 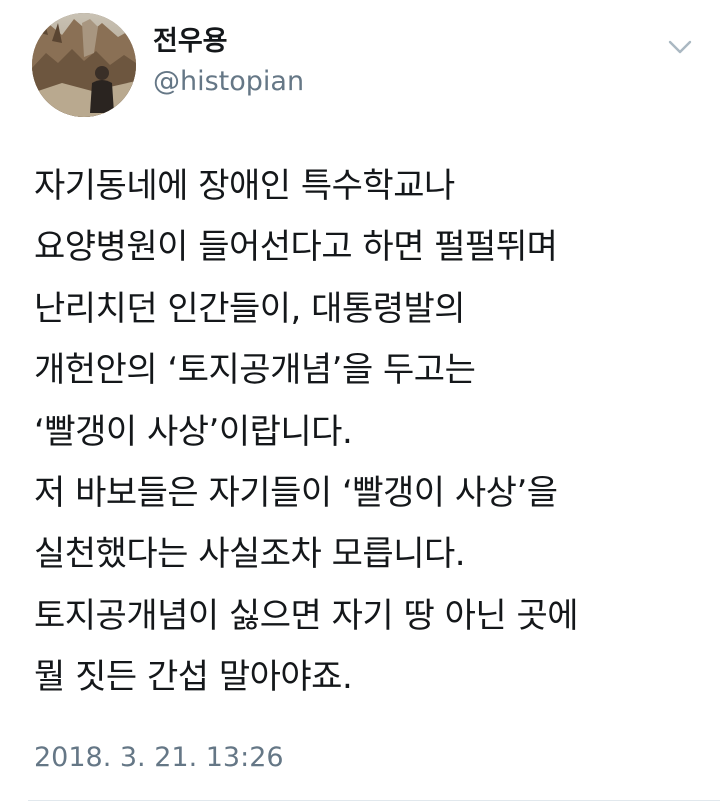 What do you see at coordinates (244, 186) in the screenshot?
I see `tweet-text-line: 자기동네에 장애인 특수학교나` at bounding box center [244, 186].